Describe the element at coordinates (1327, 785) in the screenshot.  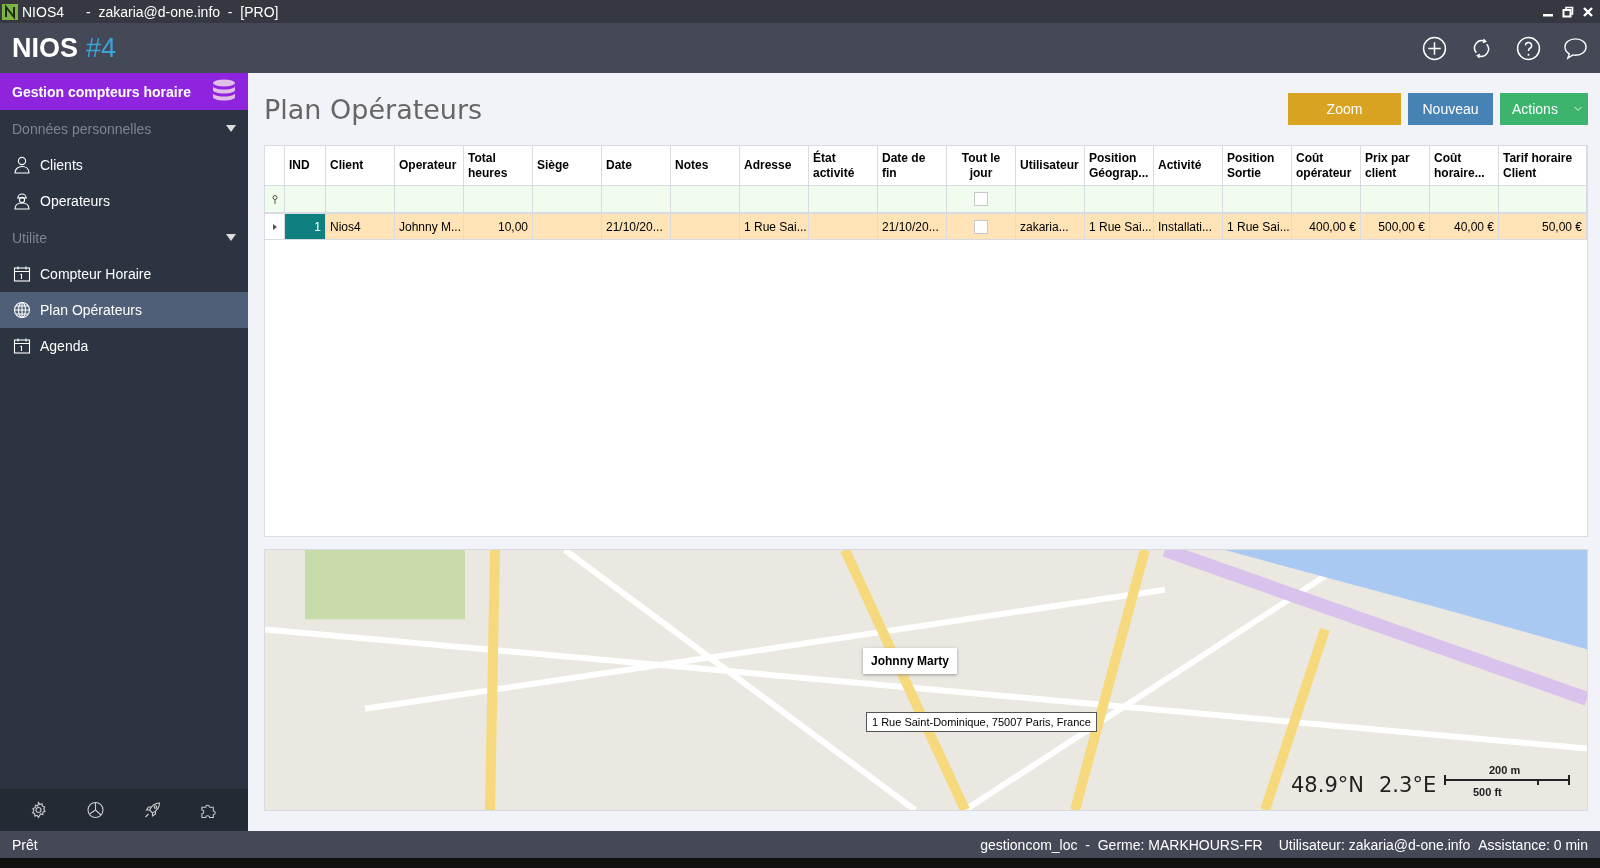
I see `latitude-readout: 48.9°N` at that location.